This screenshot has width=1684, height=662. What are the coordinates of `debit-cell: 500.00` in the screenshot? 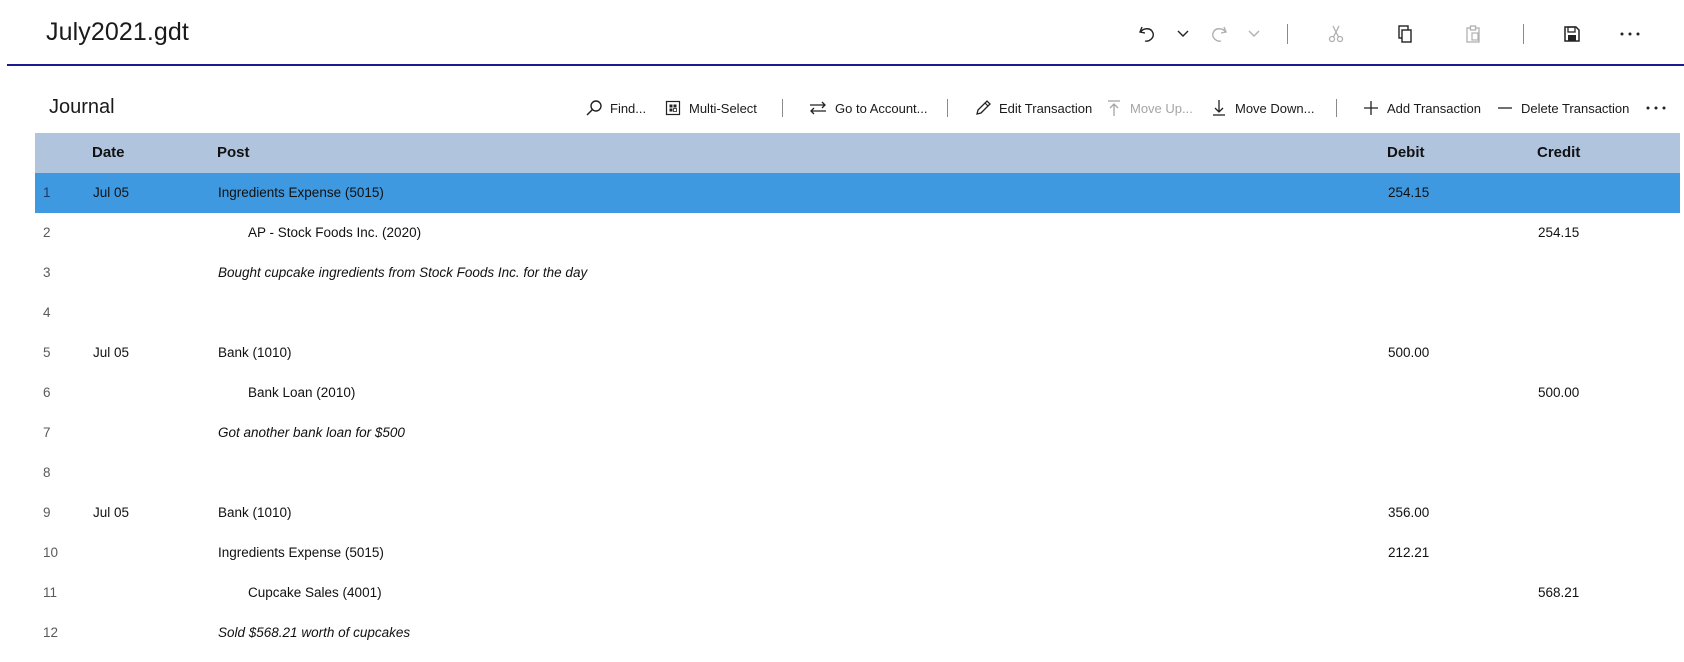 It's located at (1409, 352).